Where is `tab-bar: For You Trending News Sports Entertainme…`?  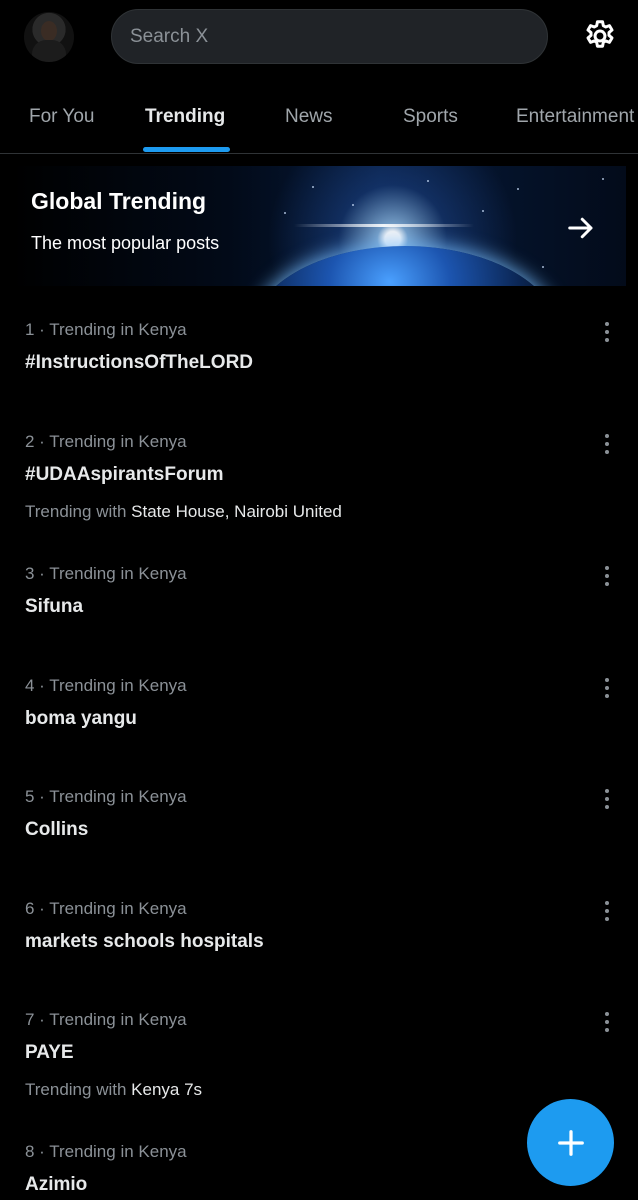
tab-bar: For You Trending News Sports Entertainme… is located at coordinates (319, 122).